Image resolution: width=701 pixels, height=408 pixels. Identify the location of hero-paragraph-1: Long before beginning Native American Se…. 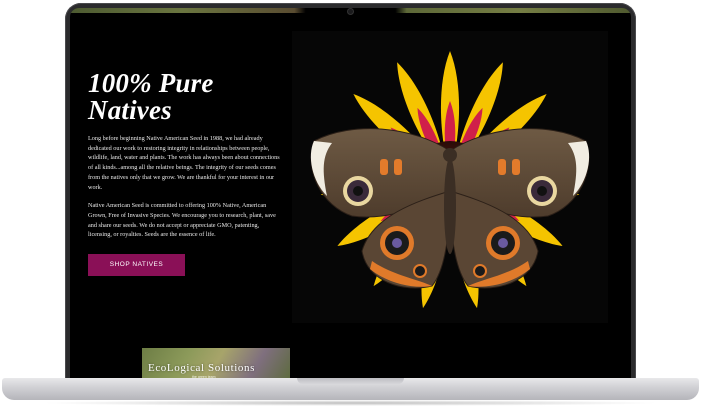
(184, 163).